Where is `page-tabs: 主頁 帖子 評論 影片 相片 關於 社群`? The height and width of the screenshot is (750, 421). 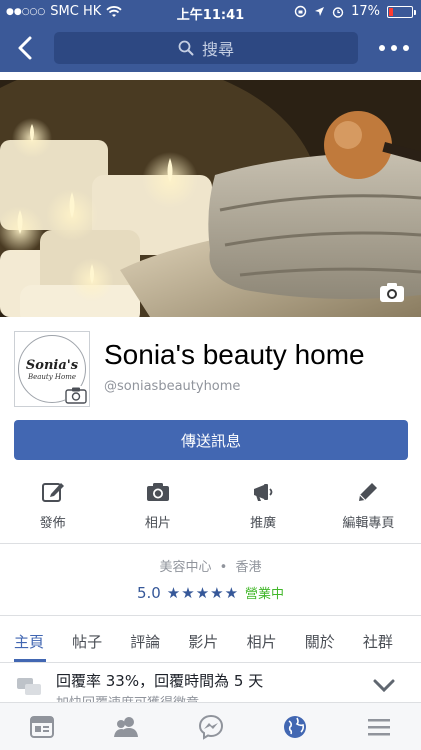 page-tabs: 主頁 帖子 評論 影片 相片 關於 社群 is located at coordinates (210, 642).